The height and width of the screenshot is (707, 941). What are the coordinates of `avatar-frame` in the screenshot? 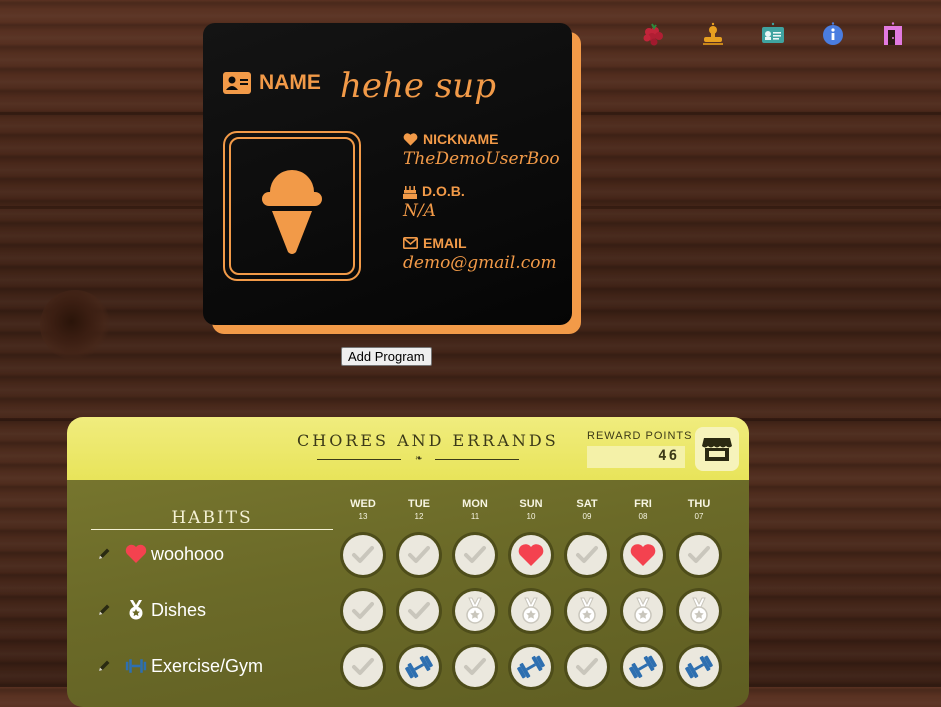 It's located at (292, 206).